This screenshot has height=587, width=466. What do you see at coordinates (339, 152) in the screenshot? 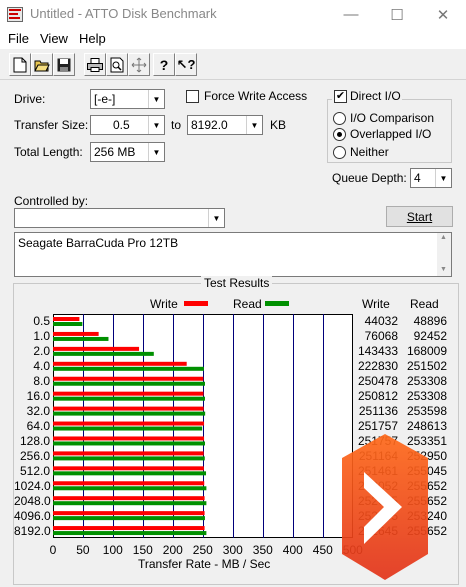
I see `neither-radio` at bounding box center [339, 152].